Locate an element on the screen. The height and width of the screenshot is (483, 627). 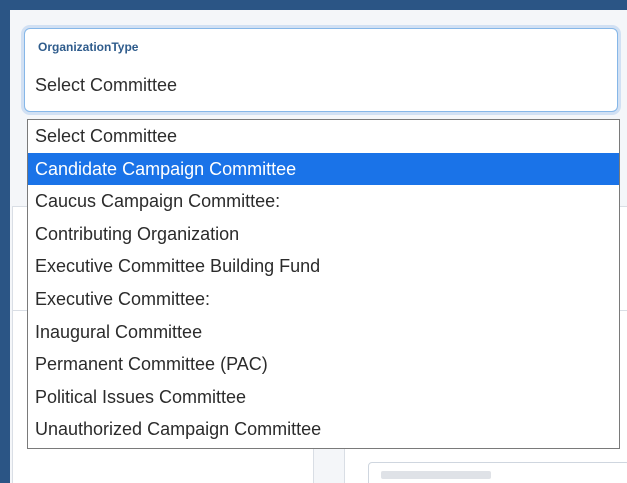
dropdown-option: Inaugural Committee is located at coordinates (323, 332).